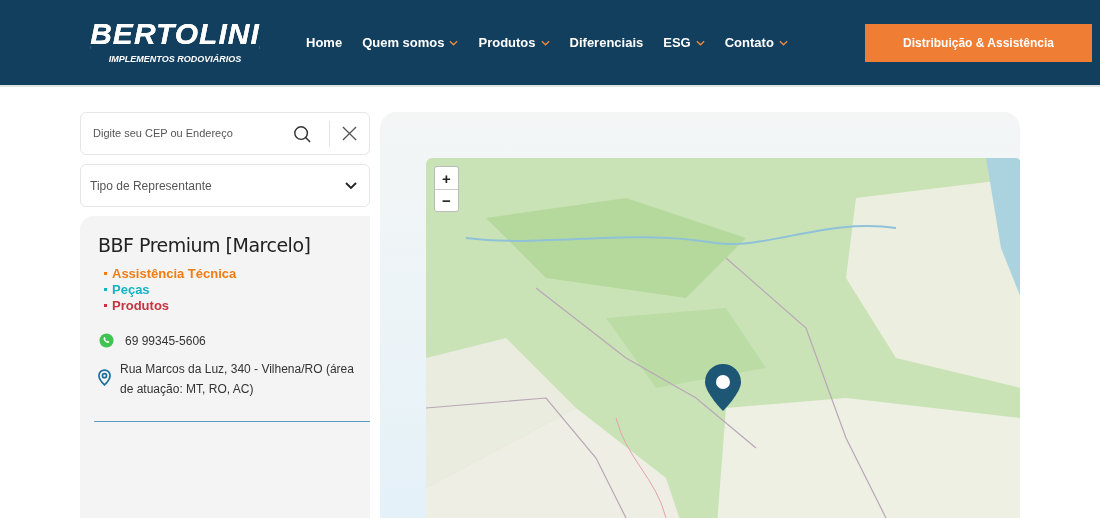 This screenshot has height=518, width=1100. I want to click on search-field: Digite seu CEP ou Endereço, so click(193, 133).